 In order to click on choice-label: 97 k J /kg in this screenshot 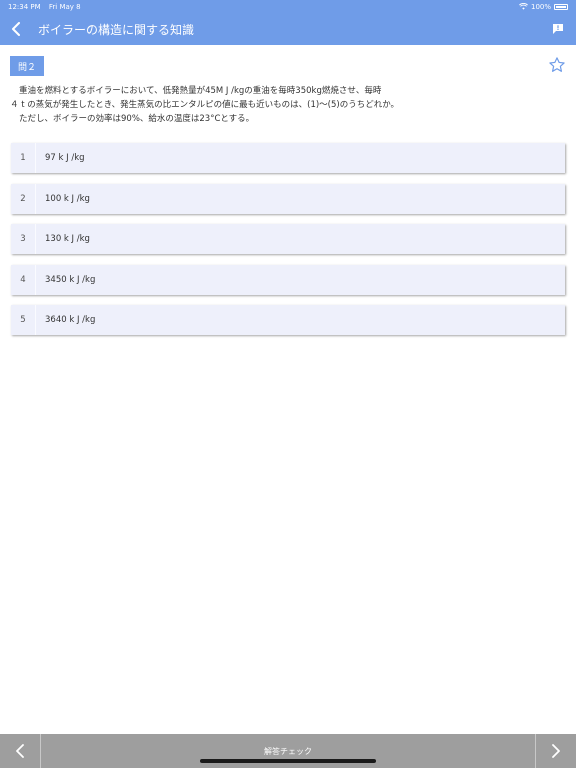, I will do `click(65, 158)`.